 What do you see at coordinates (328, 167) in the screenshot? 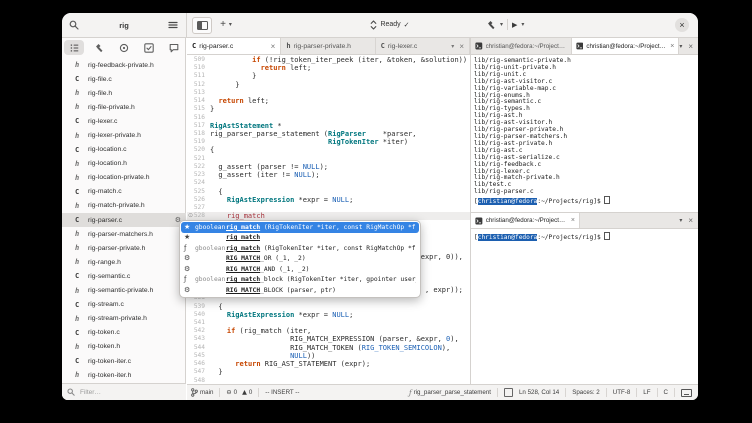
I see `code-line: 522 g_assert (parser != NULL);` at bounding box center [328, 167].